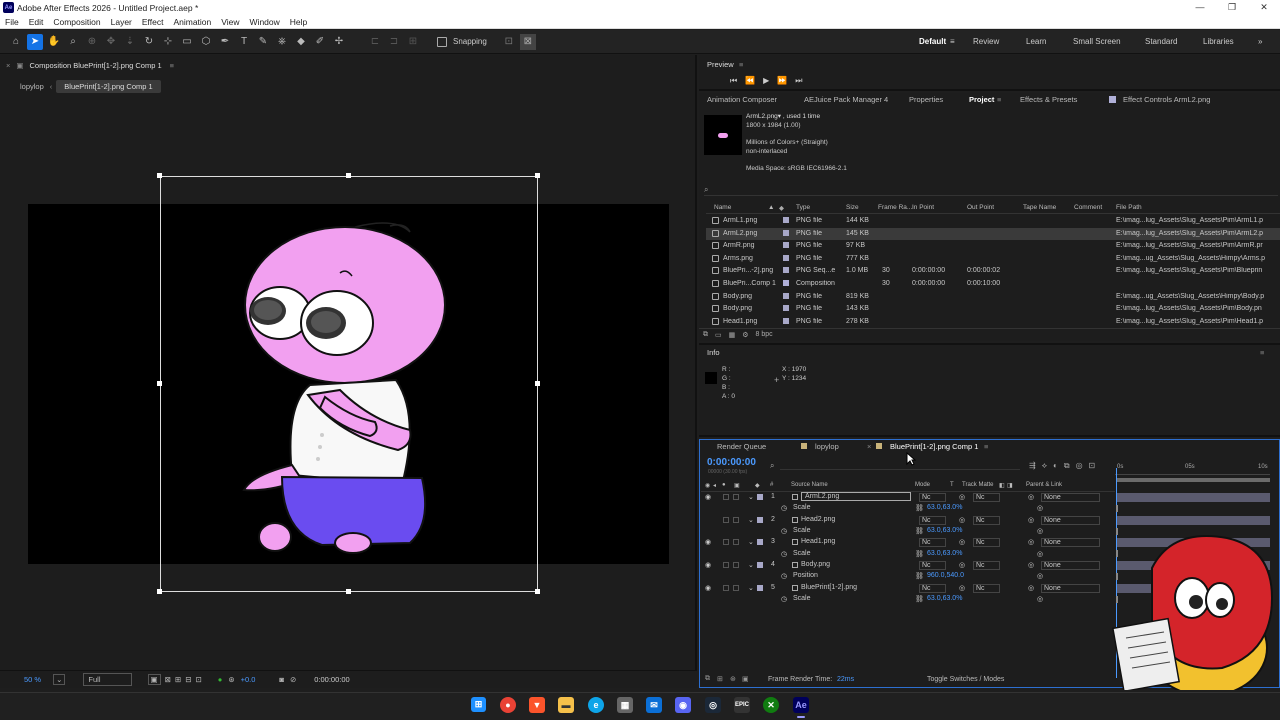 The height and width of the screenshot is (720, 1280). What do you see at coordinates (331, 679) in the screenshot?
I see `current-time: 0:00:00:00` at bounding box center [331, 679].